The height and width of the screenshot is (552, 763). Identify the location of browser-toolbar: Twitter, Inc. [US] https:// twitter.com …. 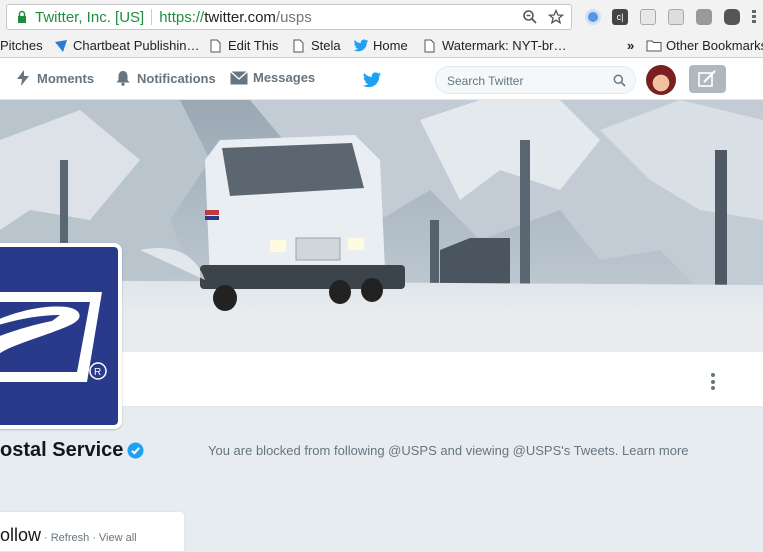
(381, 17).